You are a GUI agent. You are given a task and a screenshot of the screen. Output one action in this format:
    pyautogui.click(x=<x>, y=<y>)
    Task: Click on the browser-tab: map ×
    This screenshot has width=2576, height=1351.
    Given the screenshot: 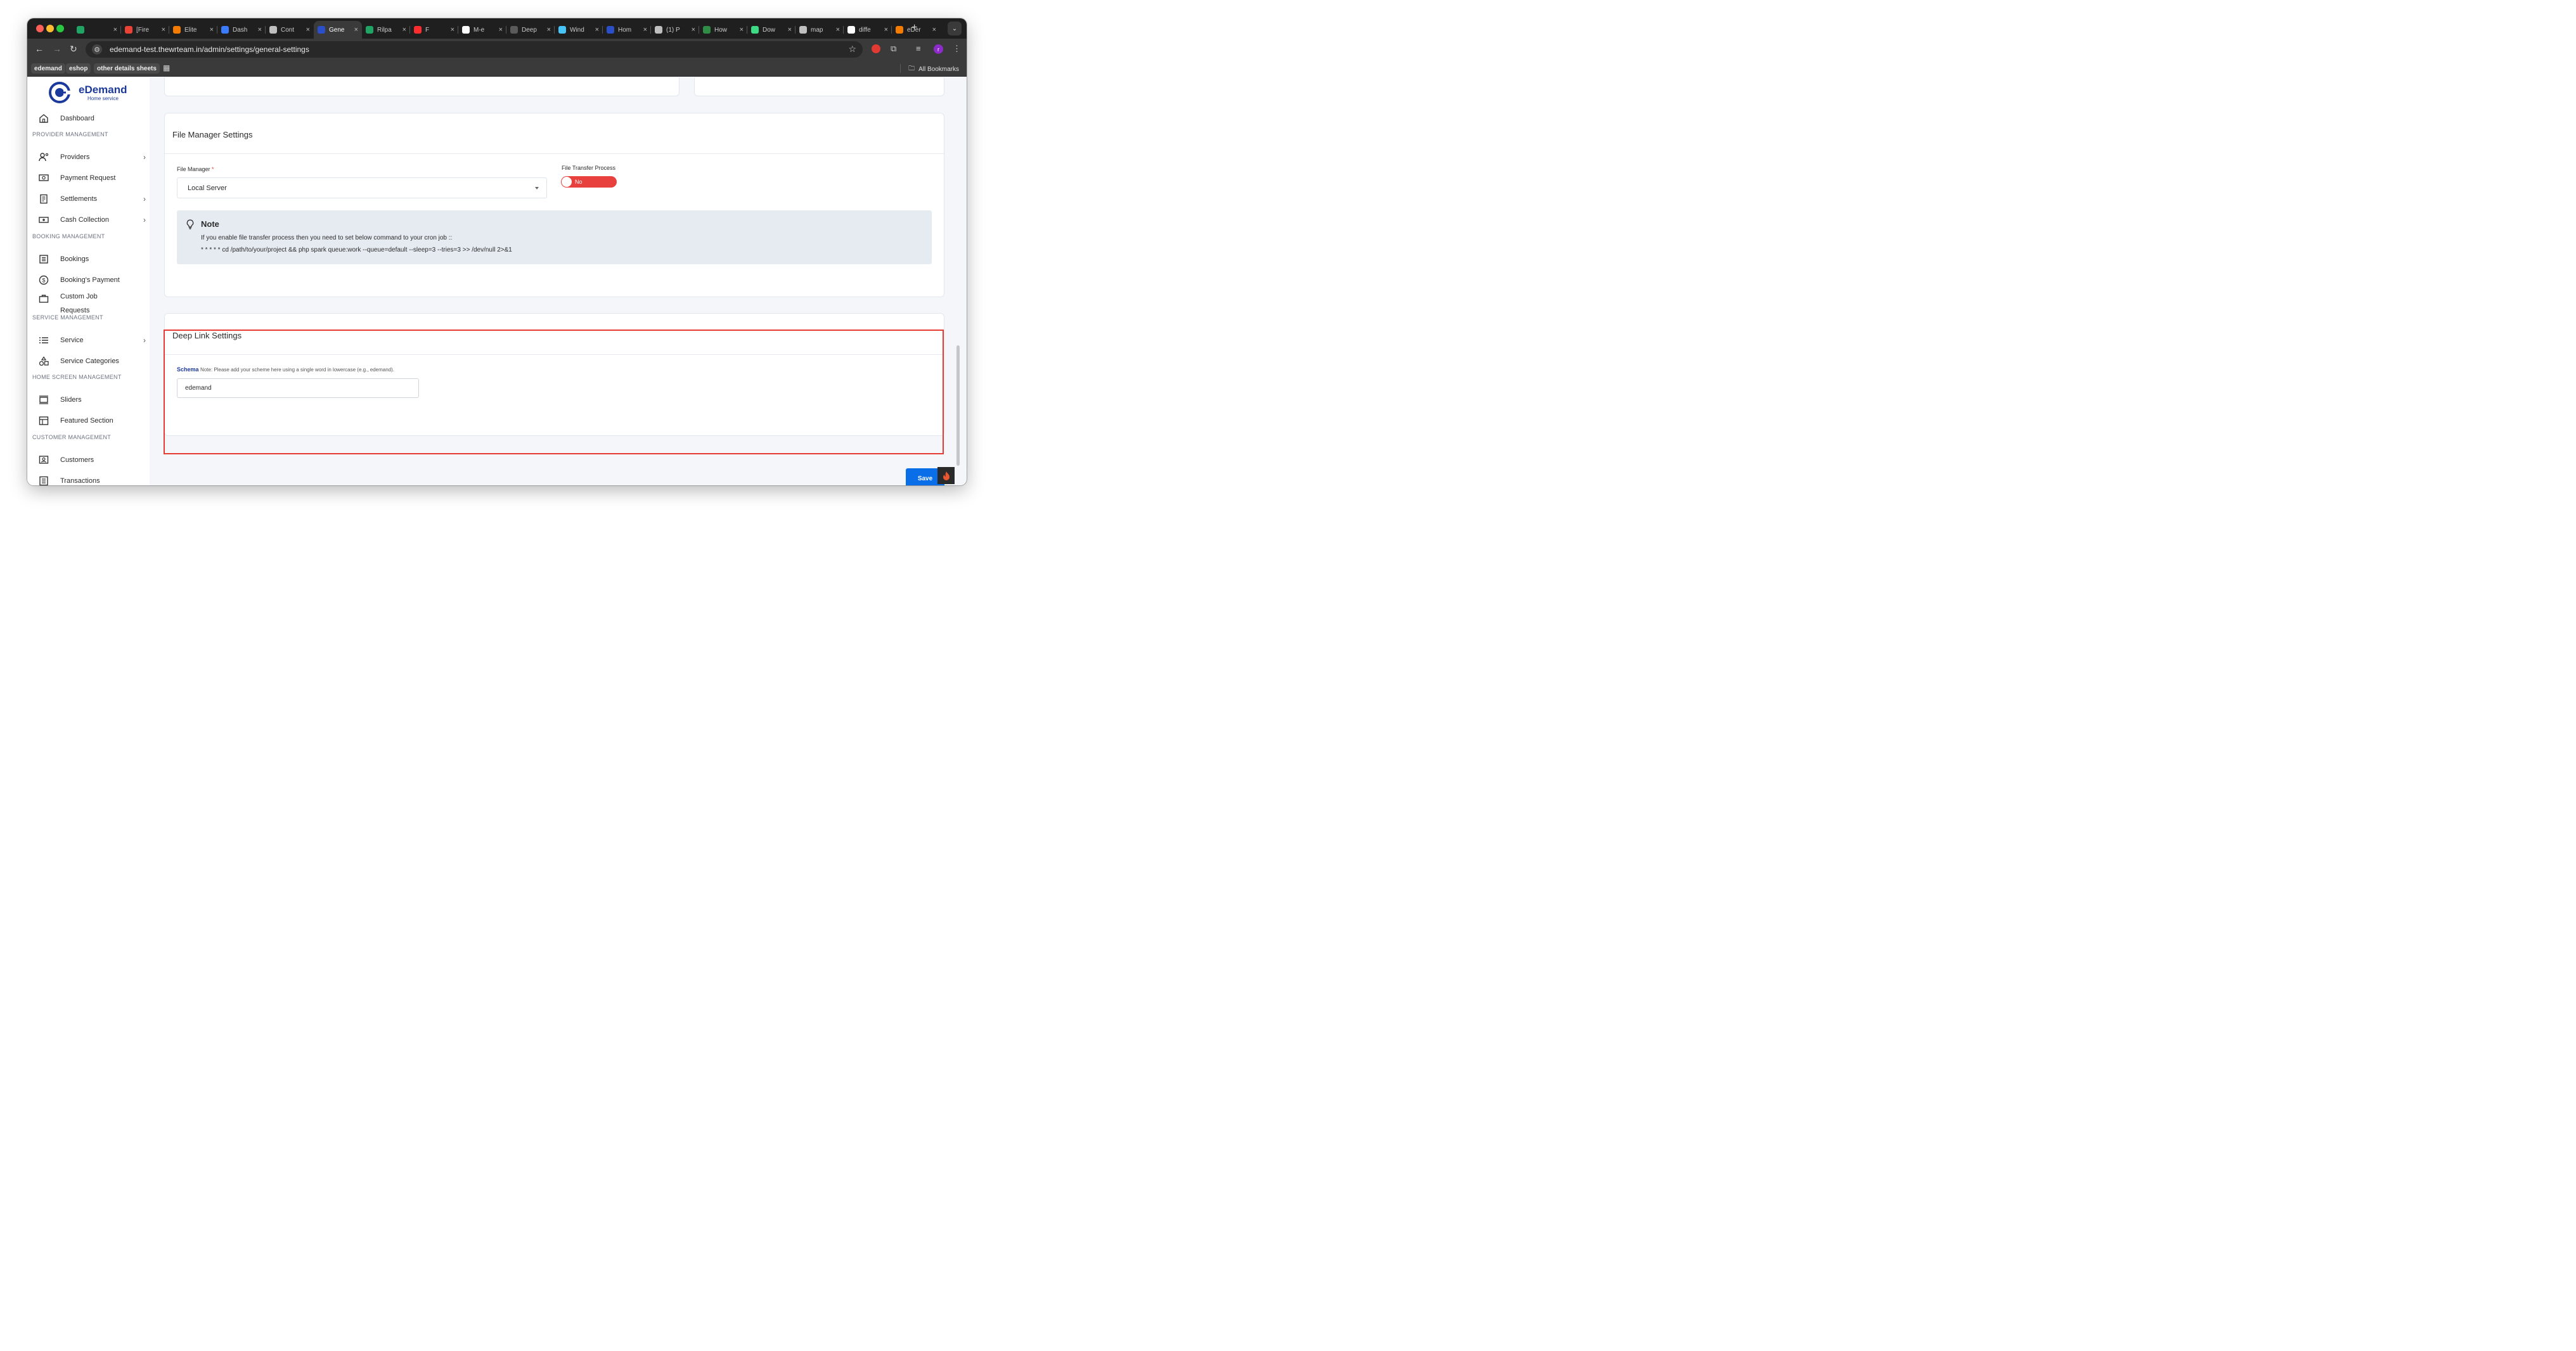 What is the action you would take?
    pyautogui.click(x=820, y=30)
    